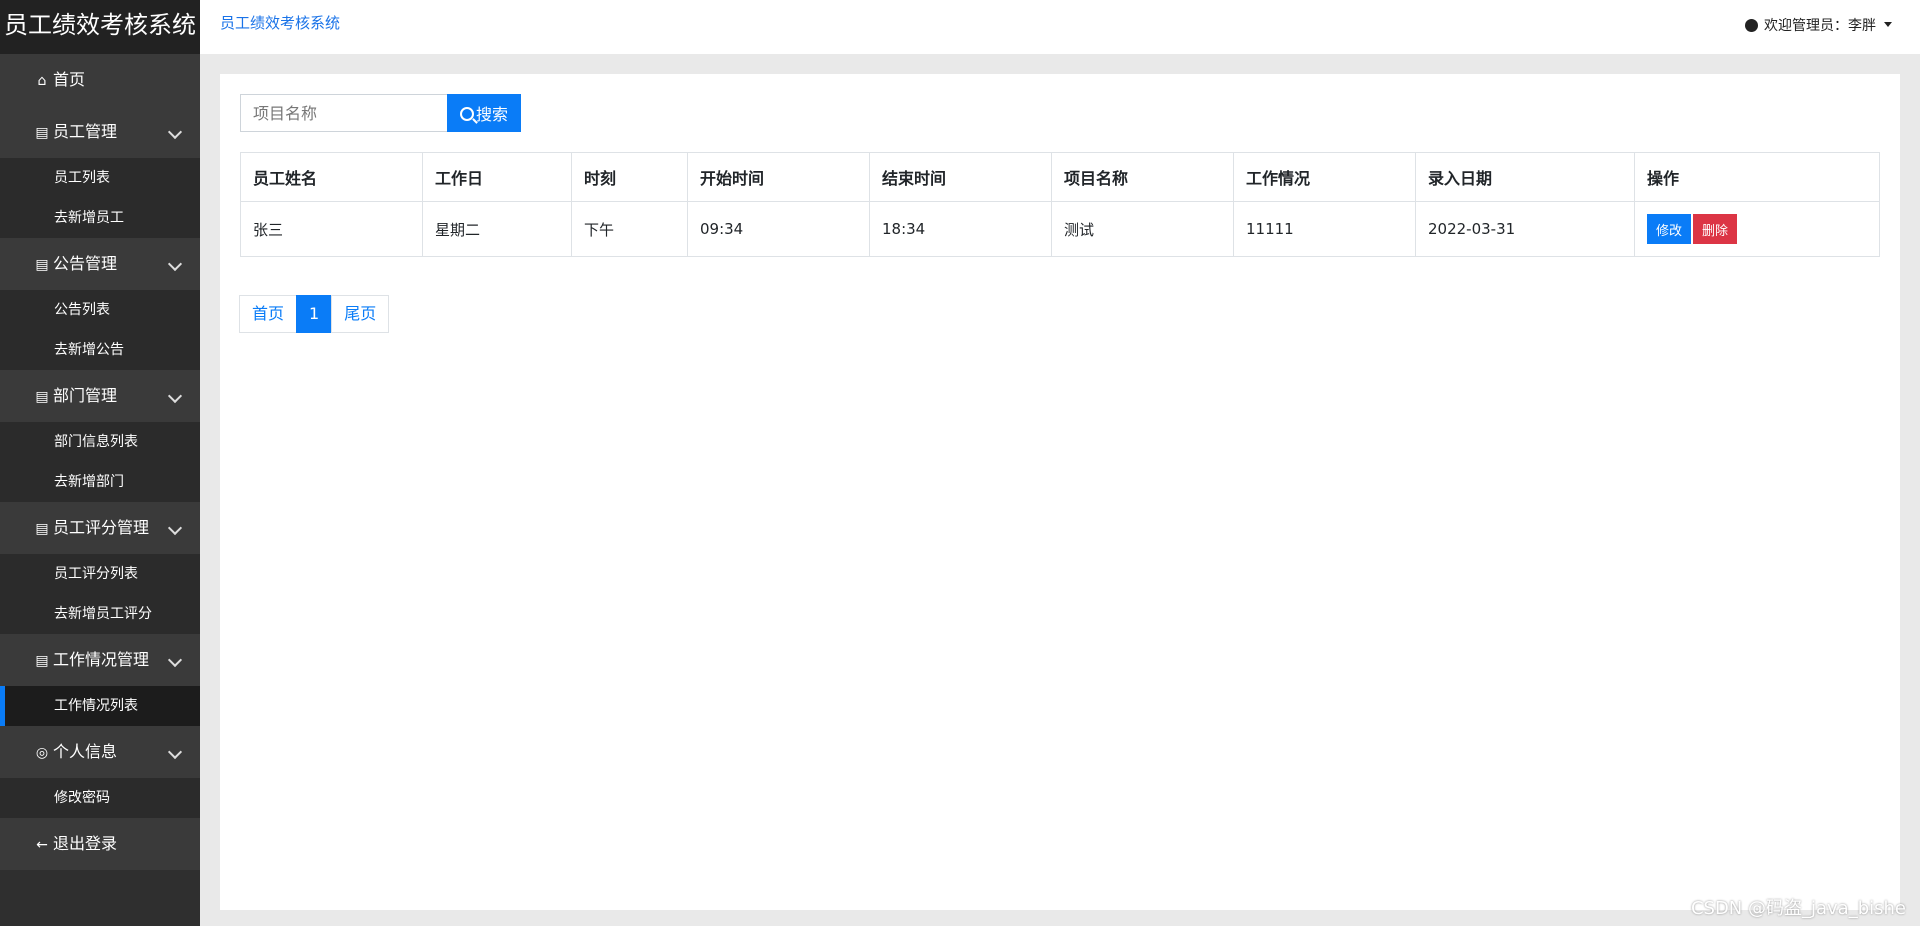 Image resolution: width=1920 pixels, height=926 pixels. Describe the element at coordinates (629, 177) in the screenshot. I see `column-header: 时刻` at that location.